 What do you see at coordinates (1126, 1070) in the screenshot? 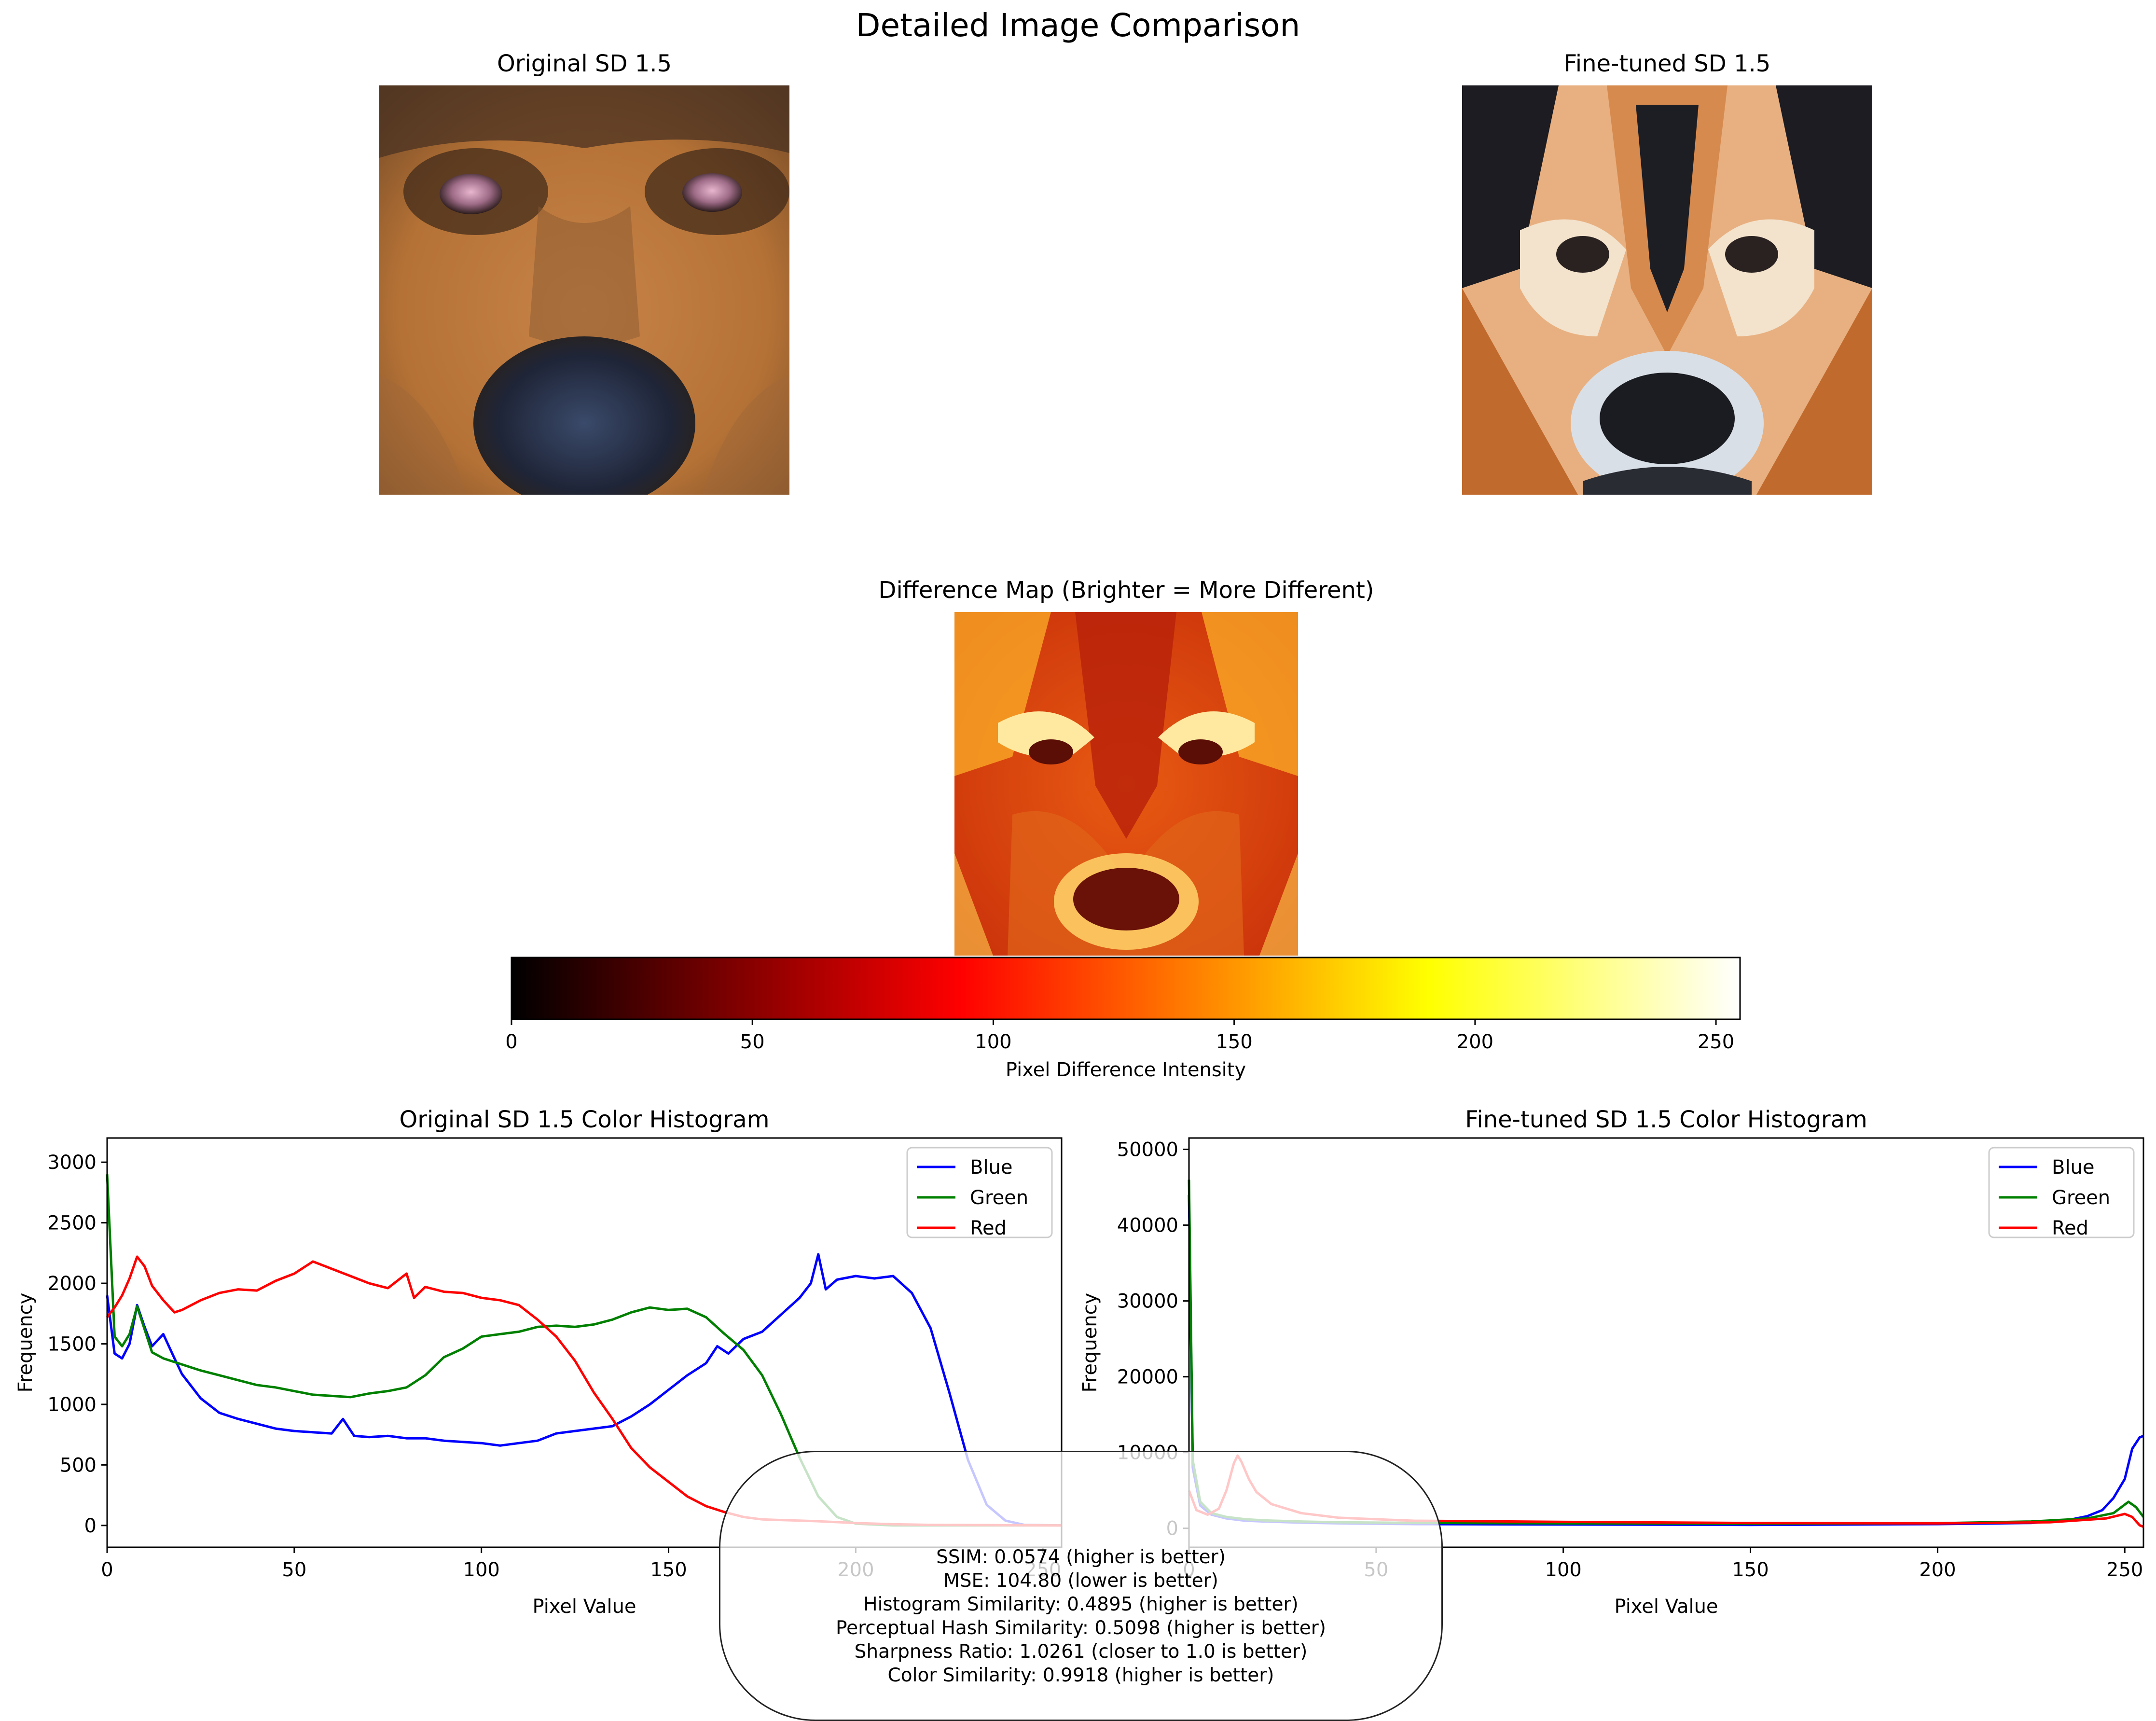
I see `colorbar-label: Pixel Difference Intensity` at bounding box center [1126, 1070].